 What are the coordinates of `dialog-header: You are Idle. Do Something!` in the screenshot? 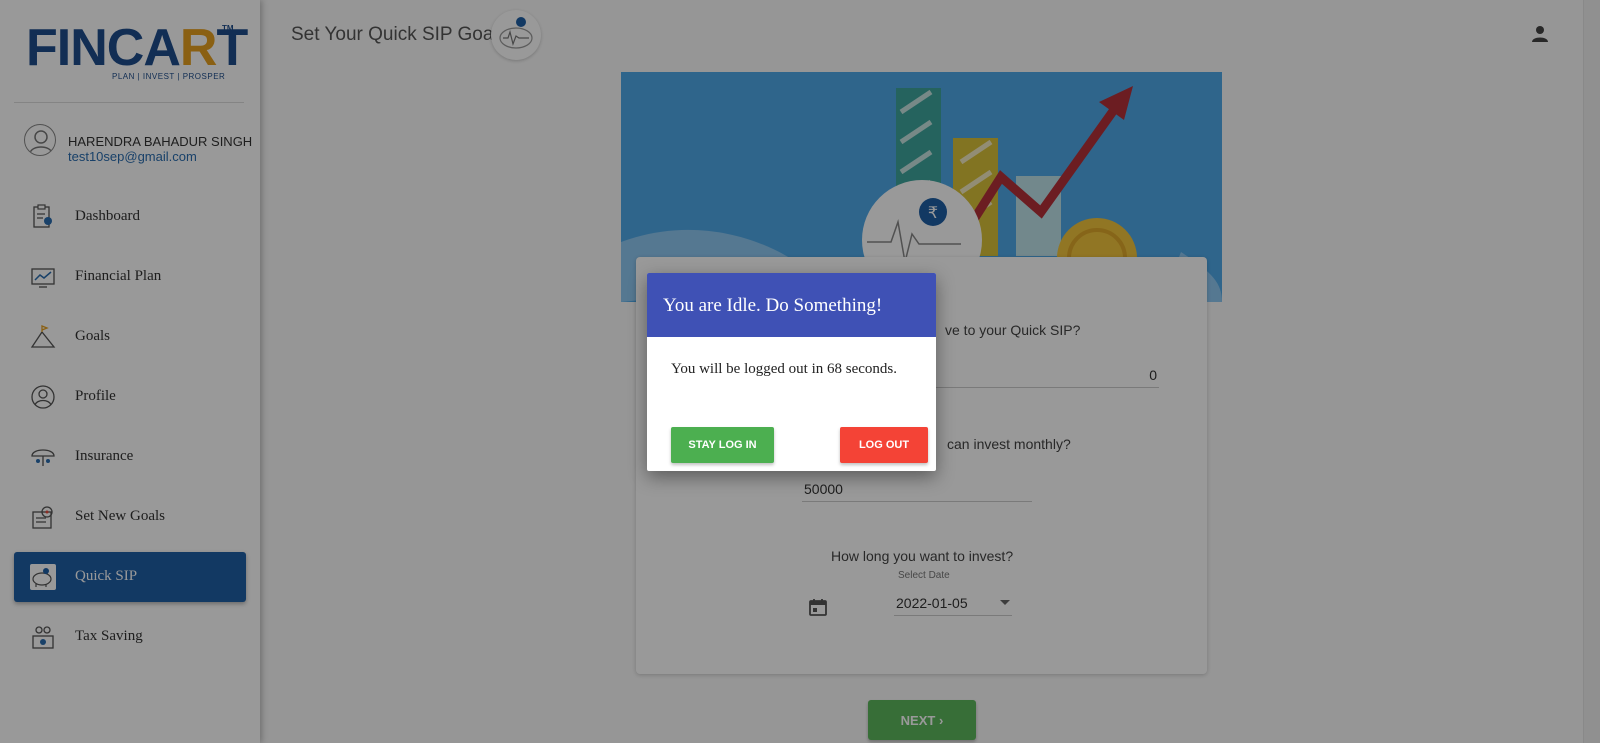 It's located at (791, 305).